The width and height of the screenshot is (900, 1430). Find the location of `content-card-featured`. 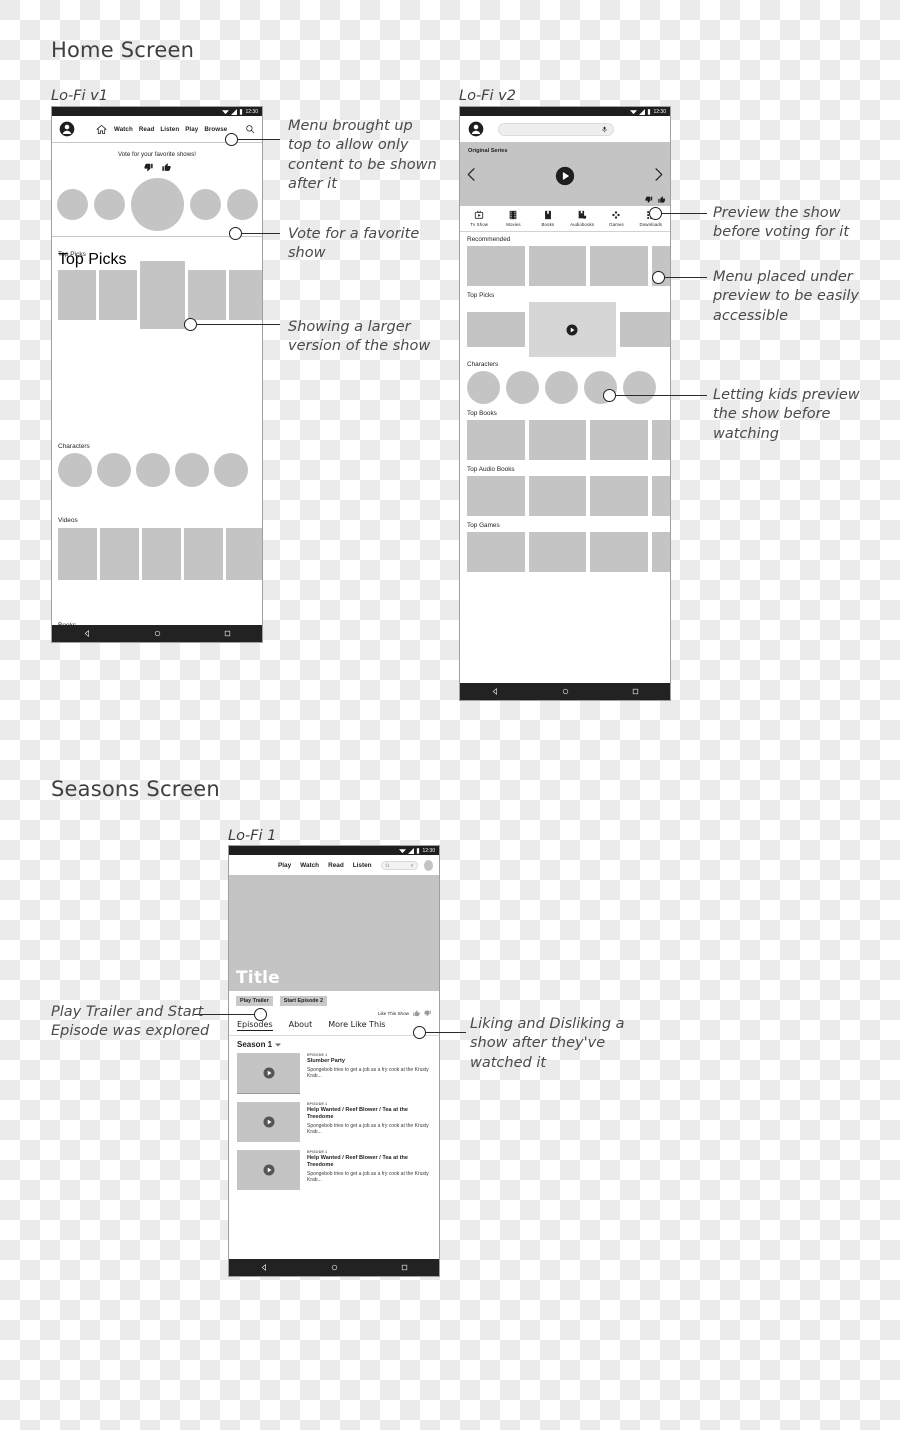

content-card-featured is located at coordinates (162, 295).